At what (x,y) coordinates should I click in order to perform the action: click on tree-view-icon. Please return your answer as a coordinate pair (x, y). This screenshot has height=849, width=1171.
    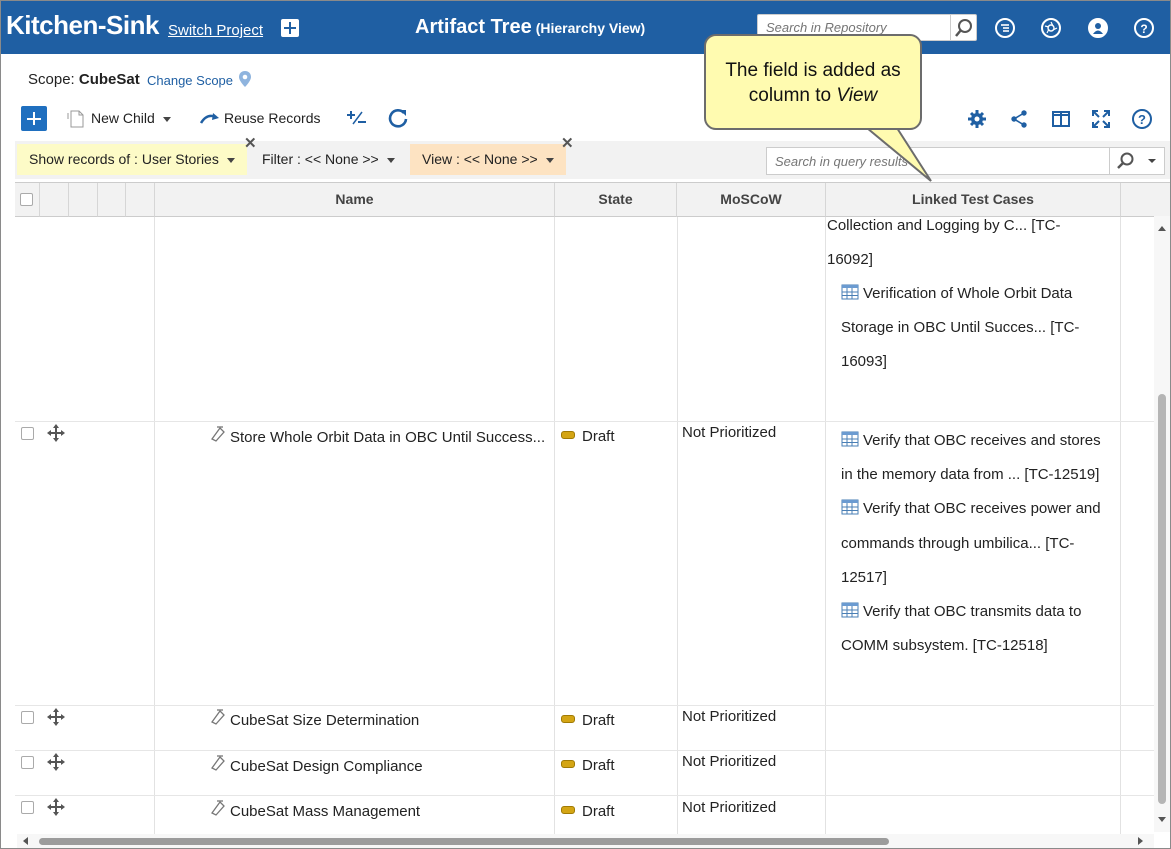
    Looking at the image, I should click on (1005, 28).